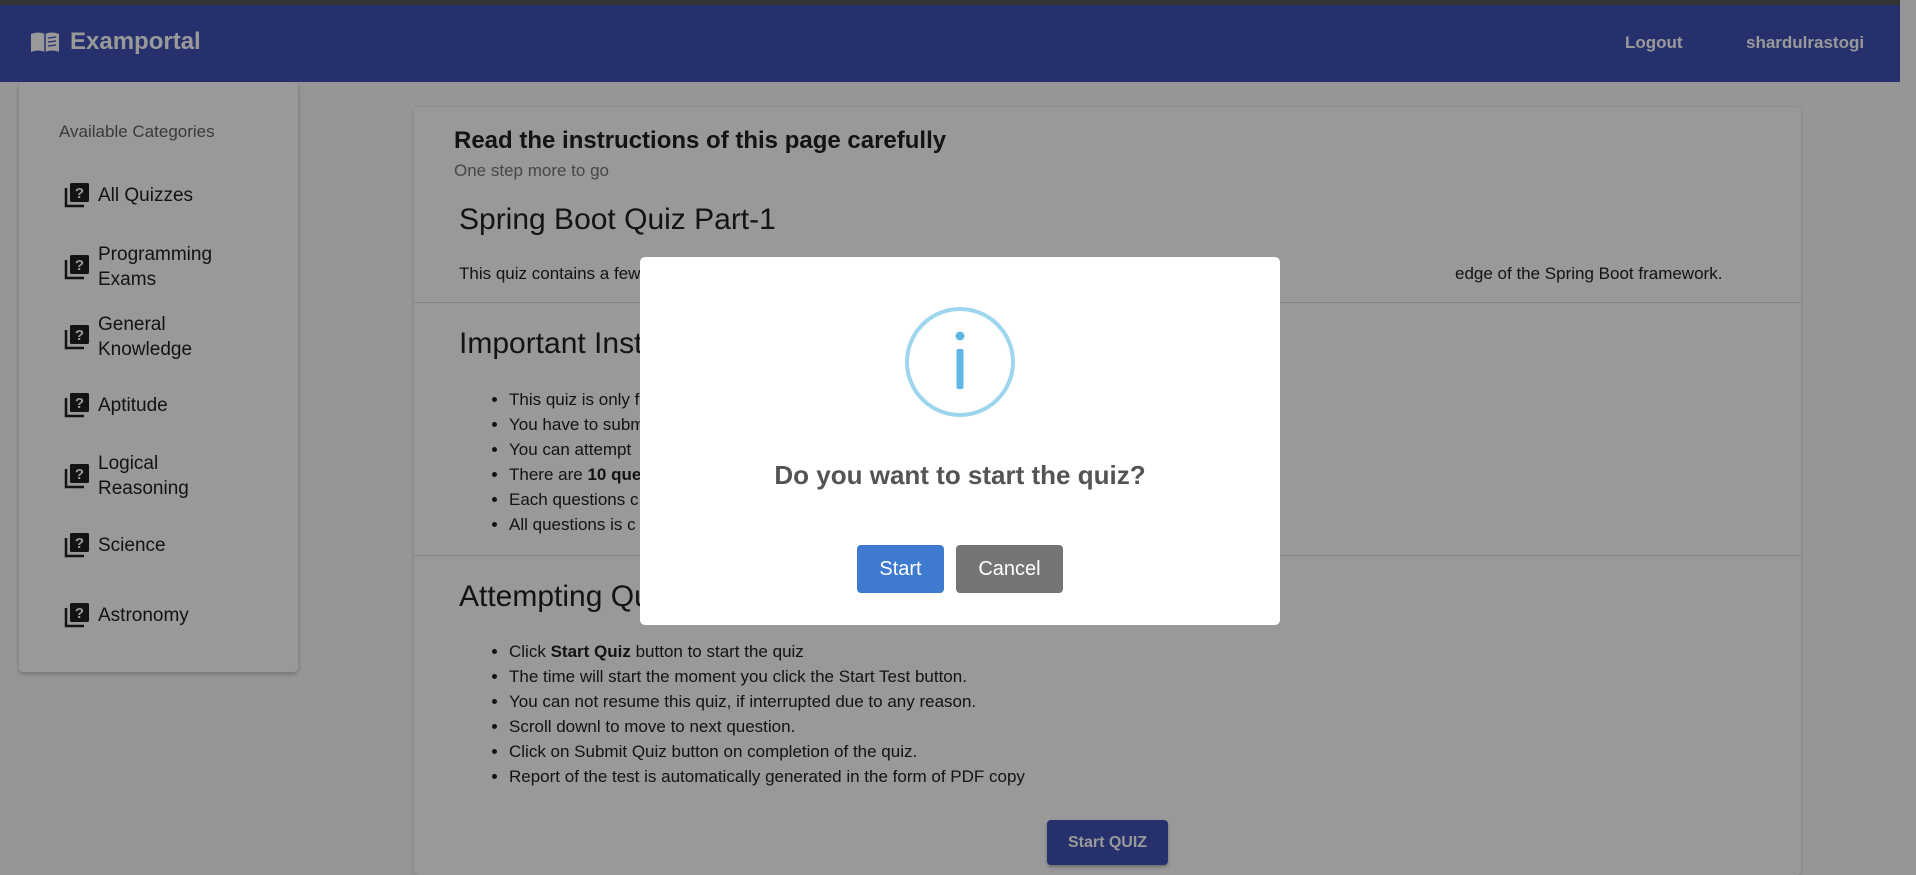 The width and height of the screenshot is (1916, 875). Describe the element at coordinates (900, 569) in the screenshot. I see `confirm-start-button: Start` at that location.